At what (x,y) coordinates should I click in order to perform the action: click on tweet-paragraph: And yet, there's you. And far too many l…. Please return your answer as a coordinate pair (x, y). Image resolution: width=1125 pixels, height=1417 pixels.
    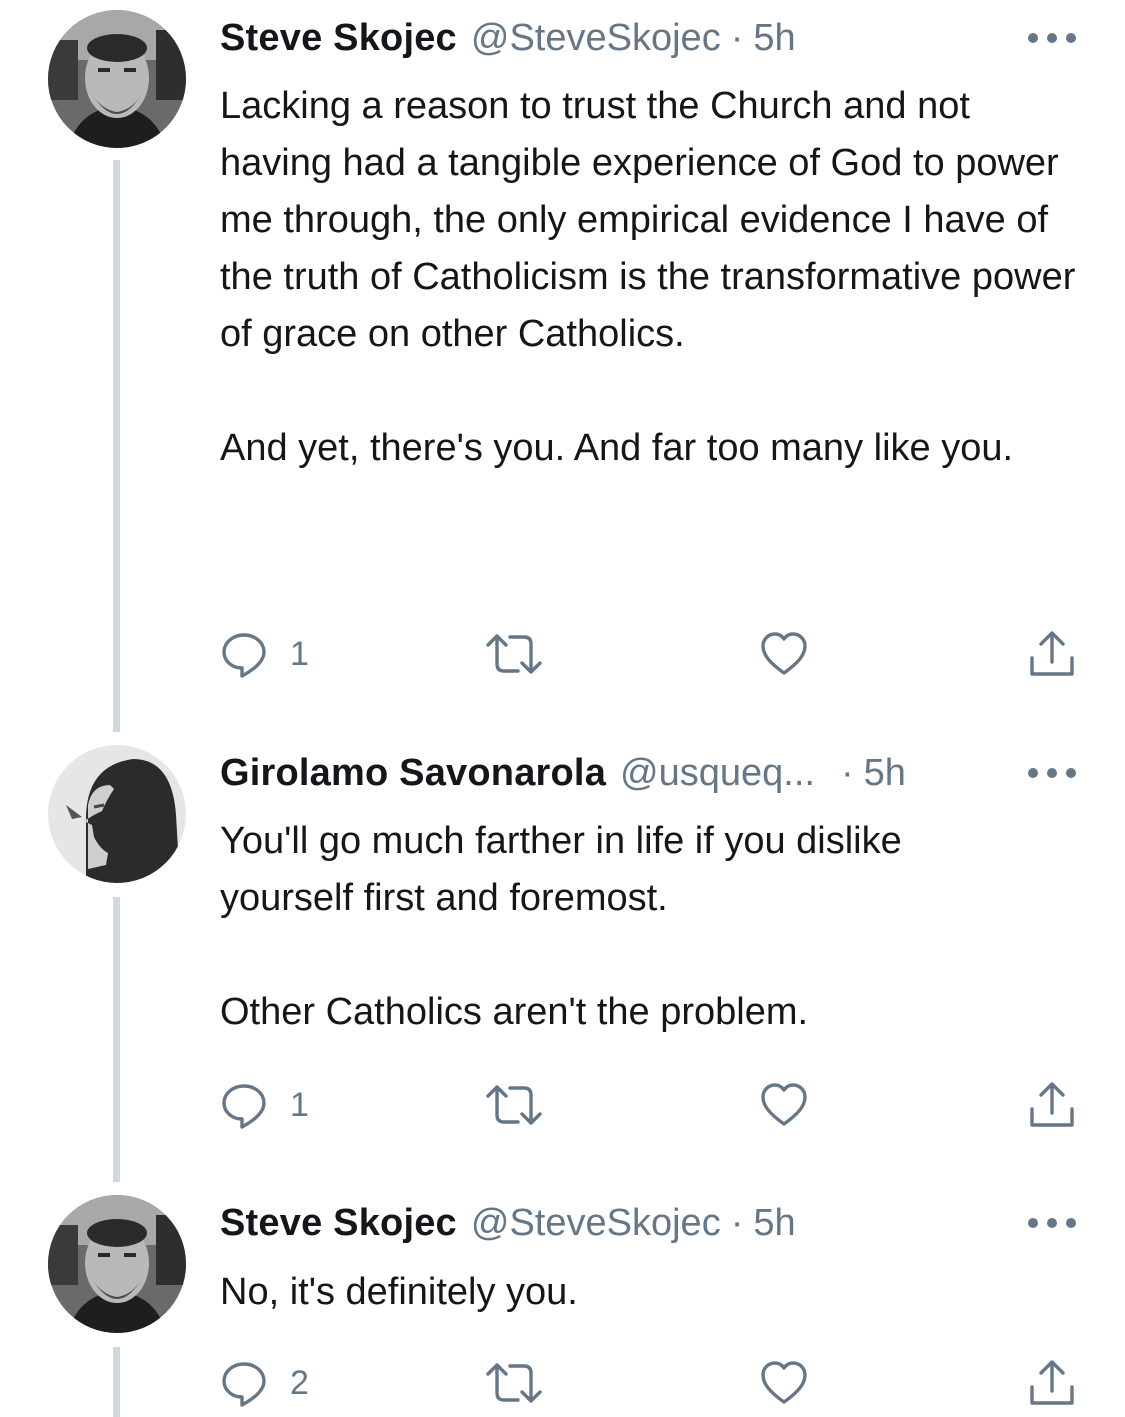
    Looking at the image, I should click on (617, 448).